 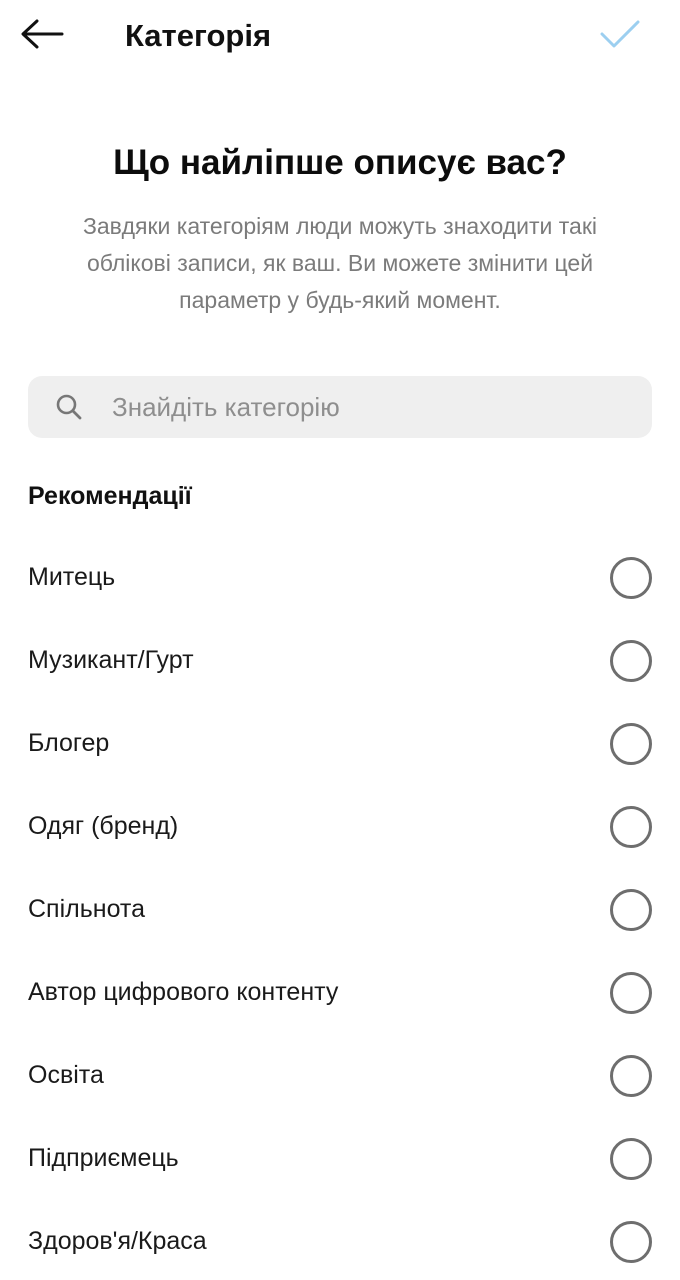 I want to click on category-option-digital-creator: Автор цифрового контенту, so click(x=340, y=992).